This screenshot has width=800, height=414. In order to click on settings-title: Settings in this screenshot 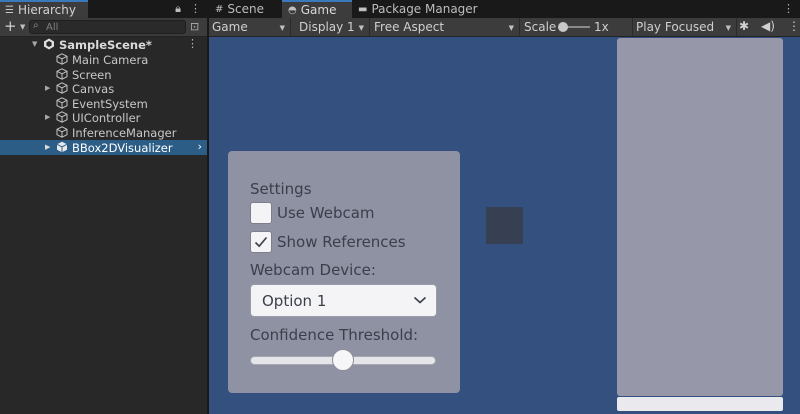, I will do `click(281, 189)`.